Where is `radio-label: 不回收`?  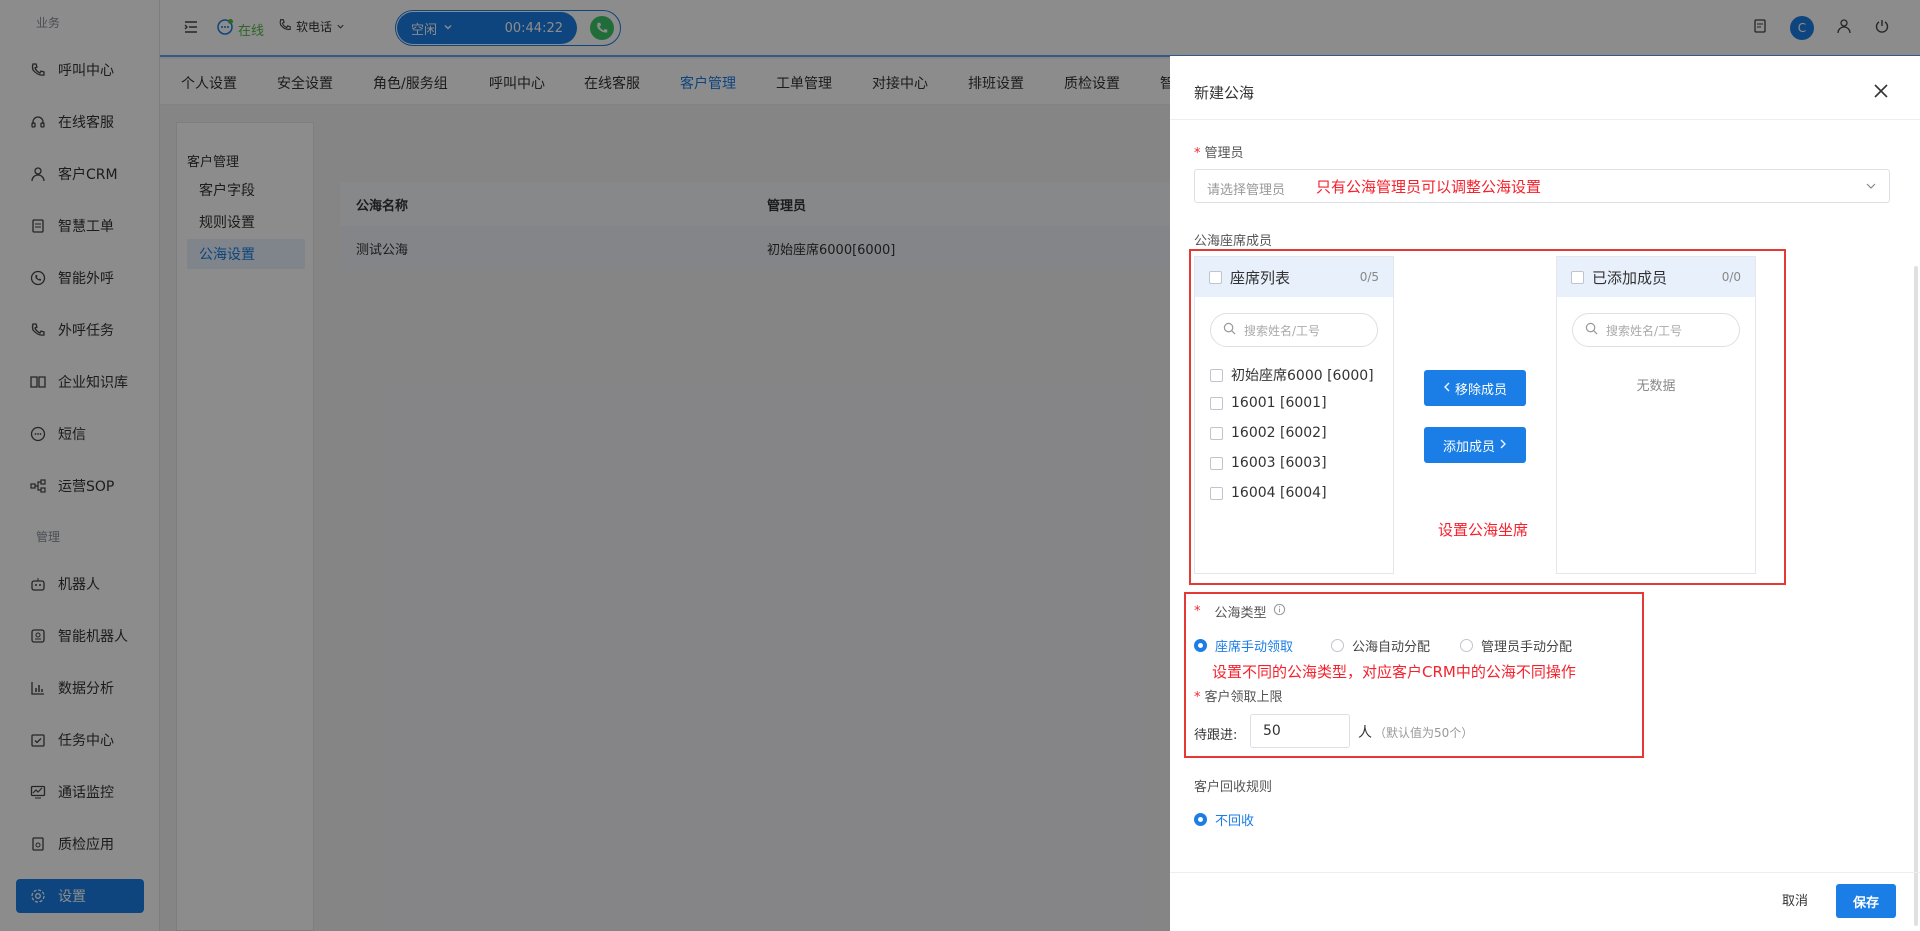
radio-label: 不回收 is located at coordinates (1235, 821).